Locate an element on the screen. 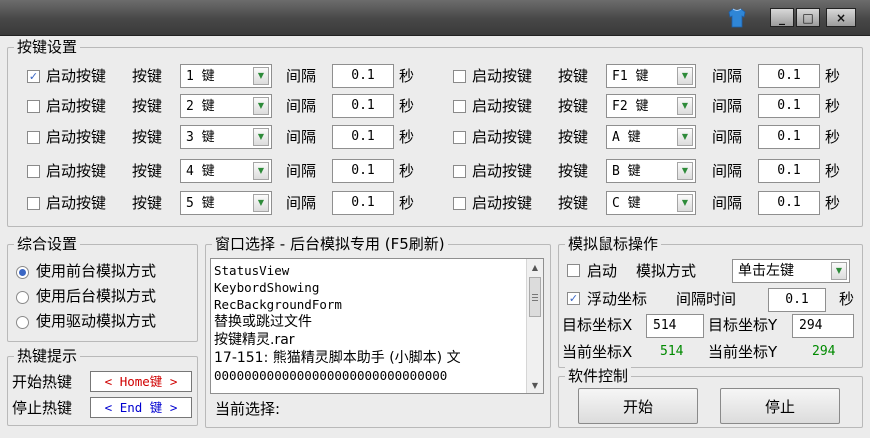 The image size is (870, 438). key-select: 5 键 ▼ is located at coordinates (226, 203).